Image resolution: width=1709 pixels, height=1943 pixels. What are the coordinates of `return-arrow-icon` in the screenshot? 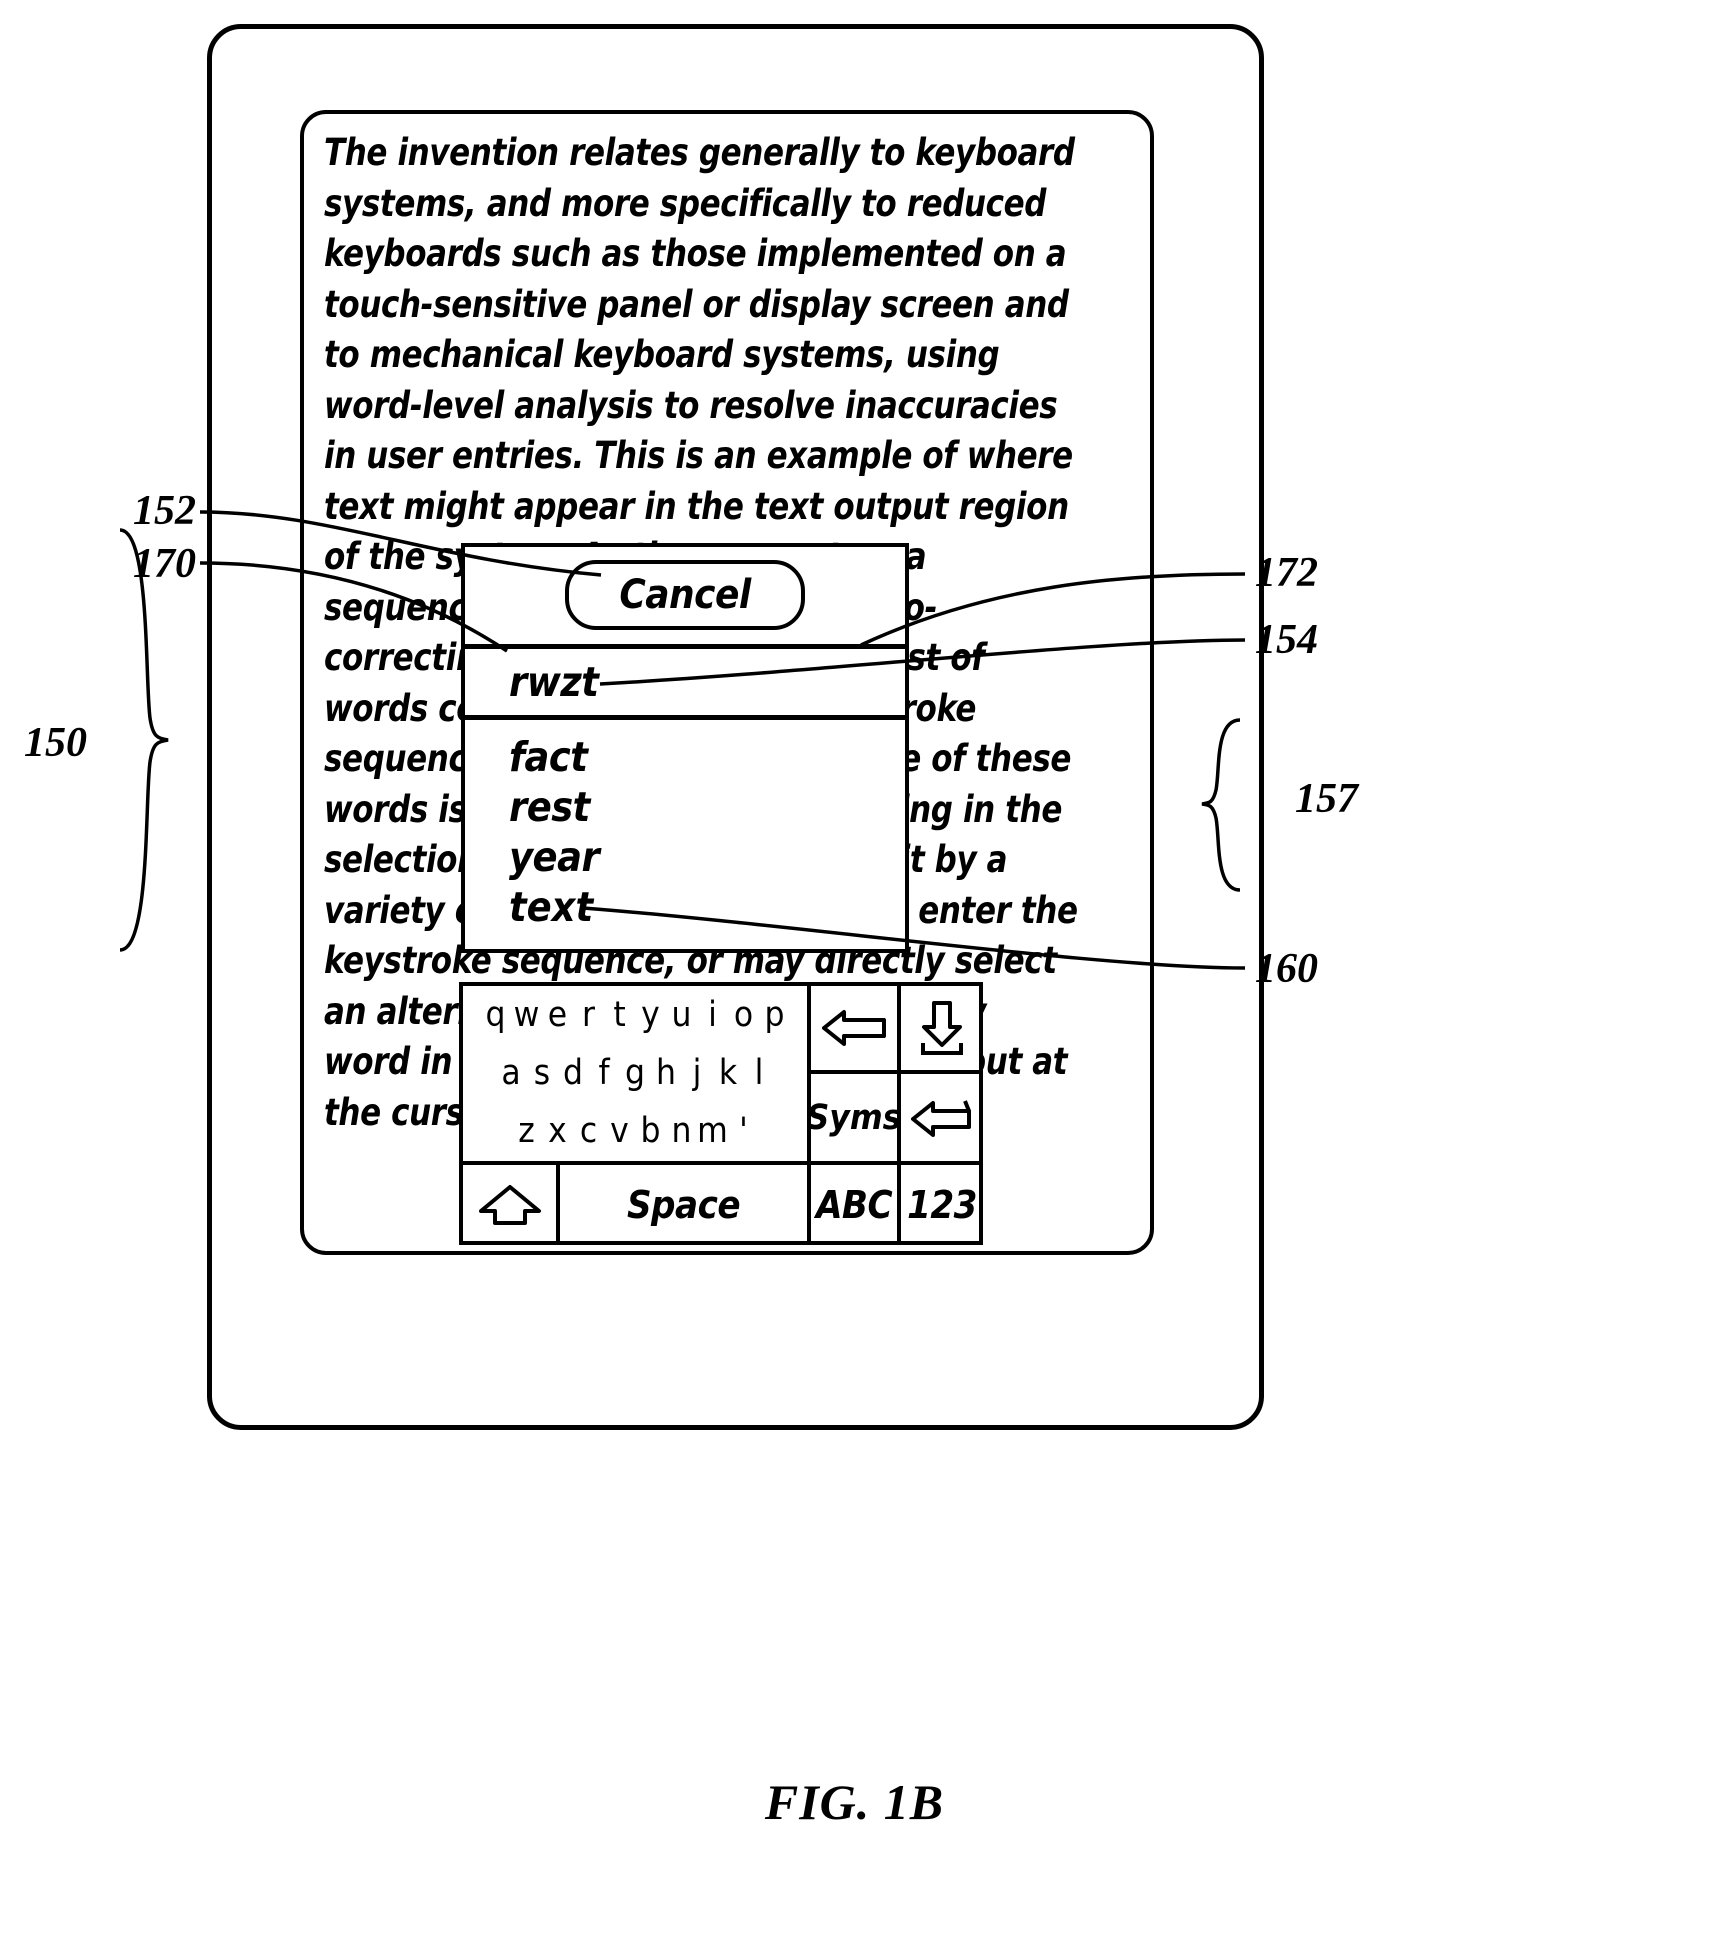 It's located at (941, 1118).